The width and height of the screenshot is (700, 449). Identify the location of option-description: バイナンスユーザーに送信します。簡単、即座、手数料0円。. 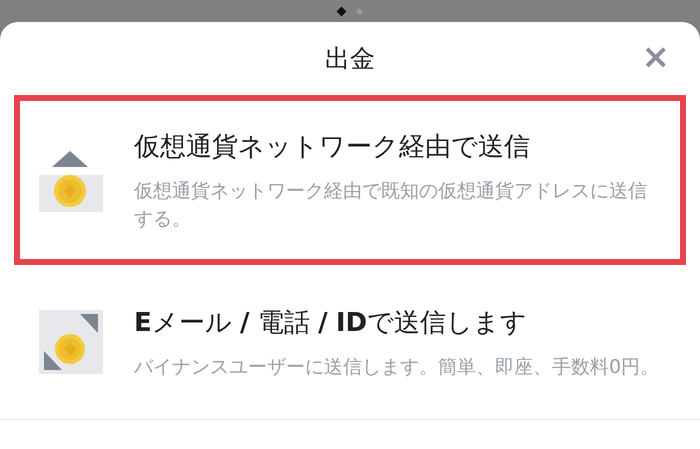
(397, 367).